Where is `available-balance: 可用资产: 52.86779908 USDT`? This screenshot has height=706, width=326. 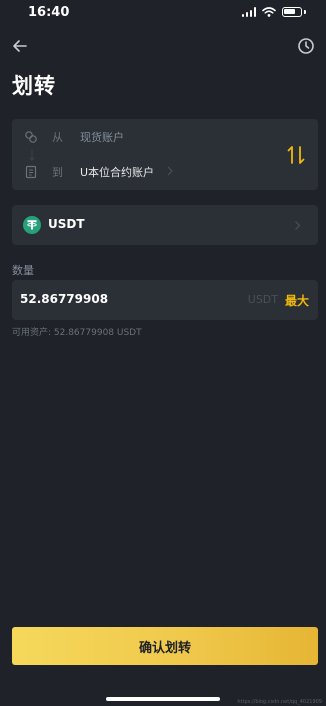 available-balance: 可用资产: 52.86779908 USDT is located at coordinates (77, 333).